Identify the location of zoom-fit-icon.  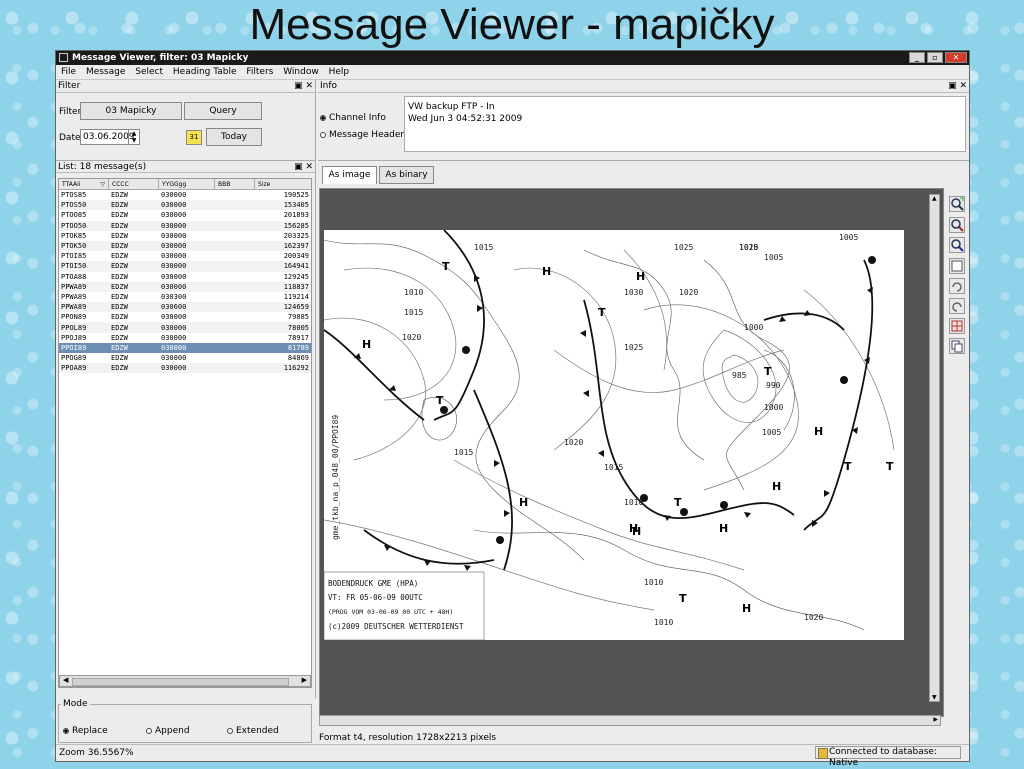
(957, 204).